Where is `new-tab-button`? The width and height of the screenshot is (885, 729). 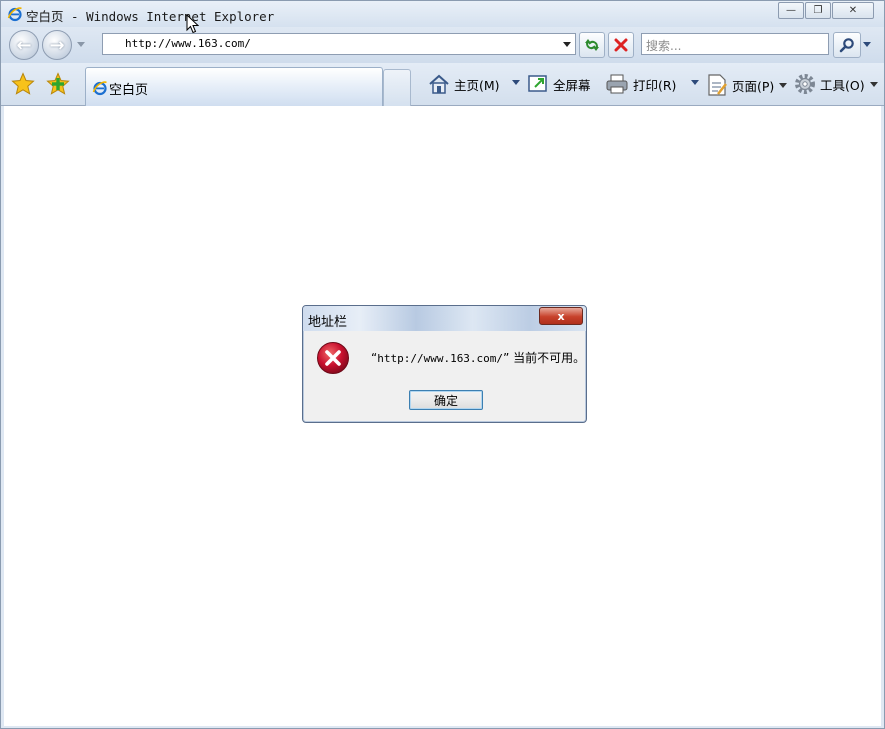 new-tab-button is located at coordinates (397, 87).